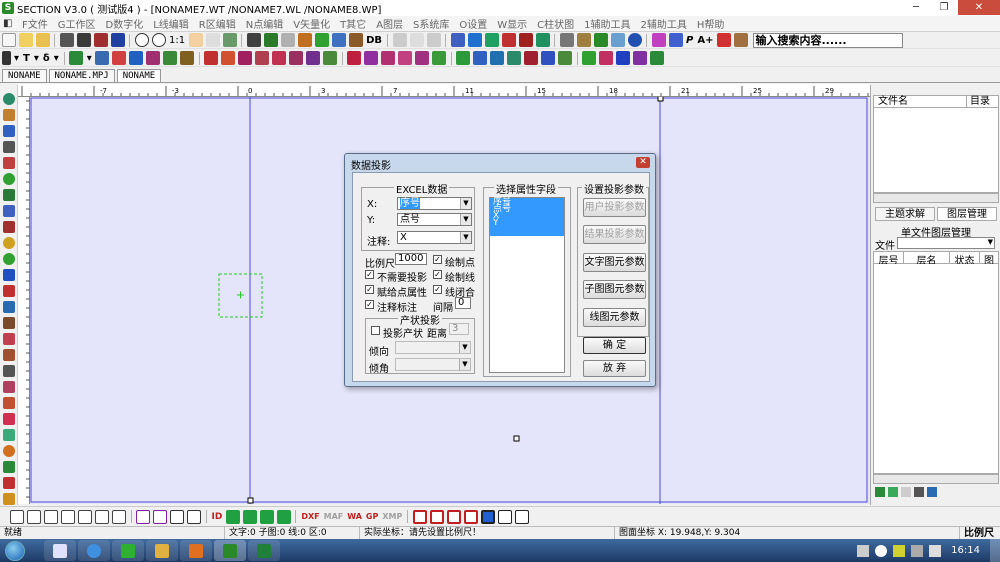 Image resolution: width=1000 pixels, height=562 pixels. What do you see at coordinates (389, 23) in the screenshot?
I see `menu-layer: A图层` at bounding box center [389, 23].